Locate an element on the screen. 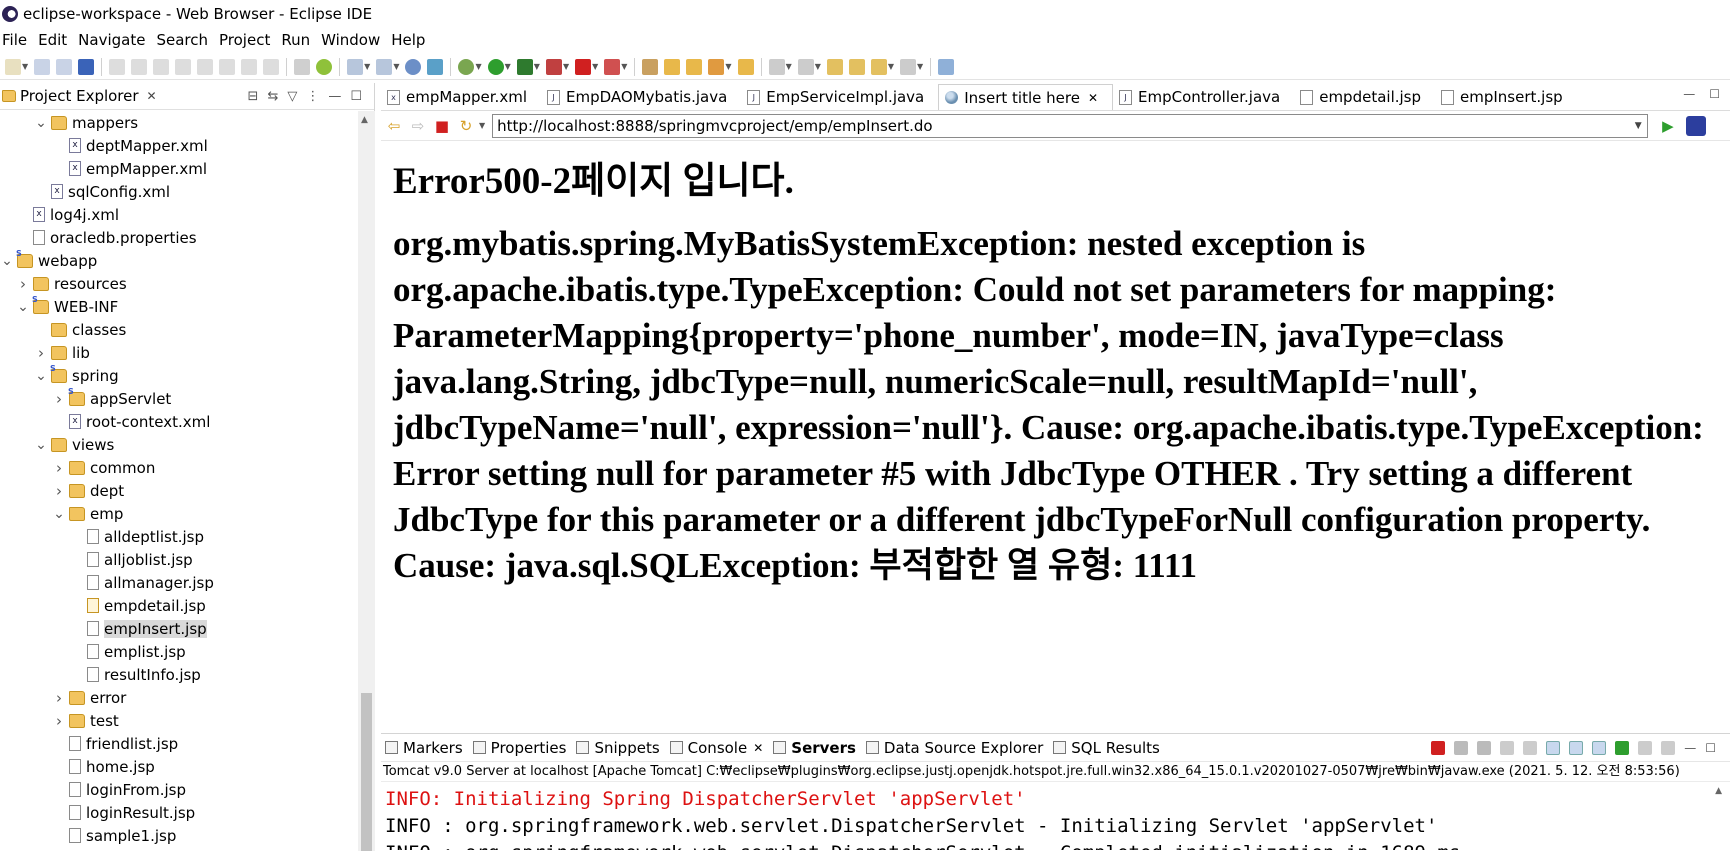  editor-tab: J EmpDAOMybatis.java is located at coordinates (641, 97).